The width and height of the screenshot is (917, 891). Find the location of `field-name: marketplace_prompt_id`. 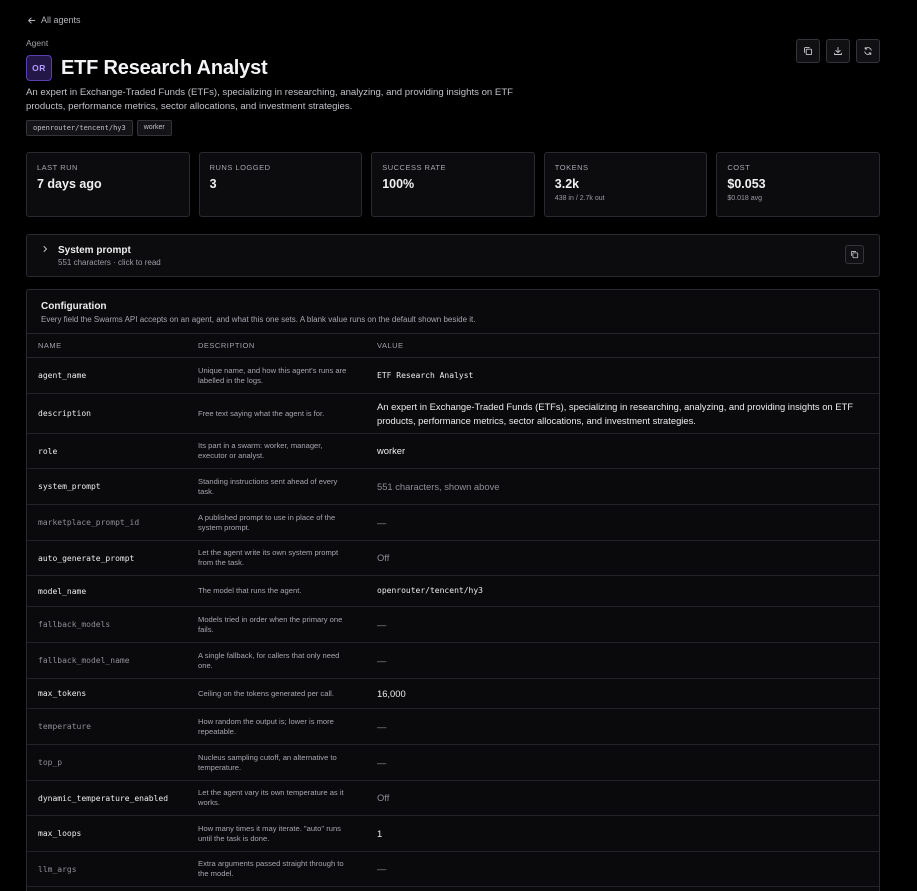

field-name: marketplace_prompt_id is located at coordinates (89, 522).